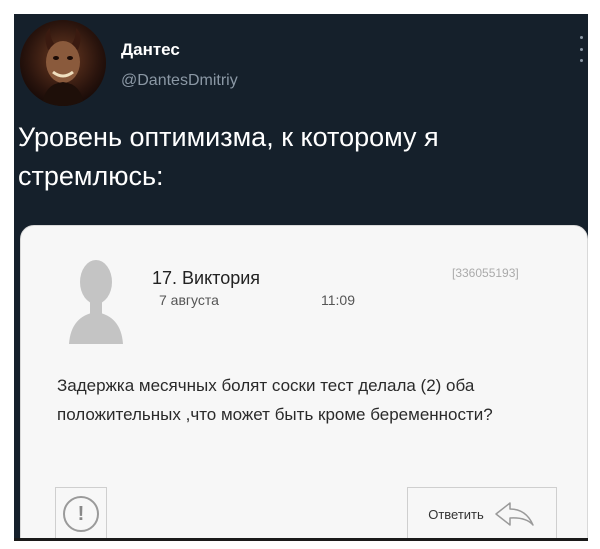 This screenshot has width=600, height=549. What do you see at coordinates (206, 278) in the screenshot?
I see `post-author: 17. Виктория` at bounding box center [206, 278].